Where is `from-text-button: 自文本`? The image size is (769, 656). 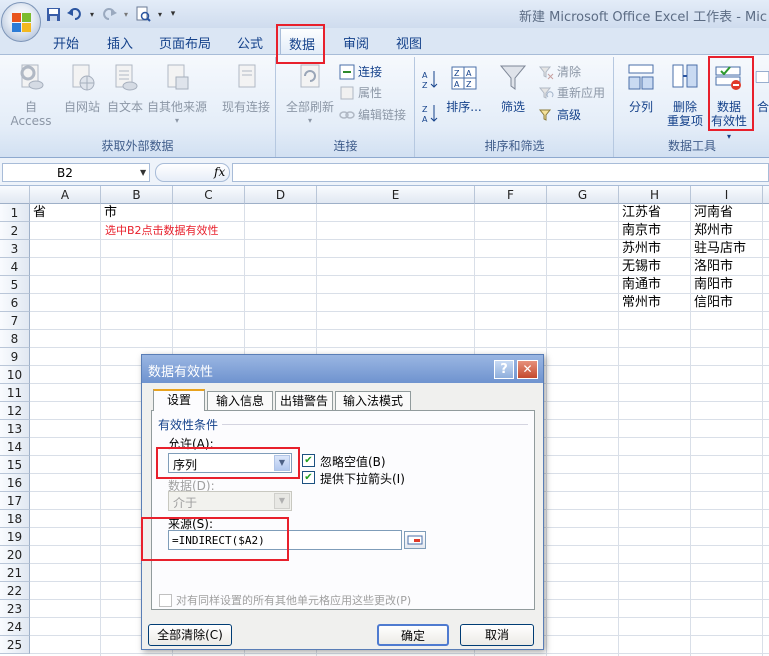 from-text-button: 自文本 is located at coordinates (125, 87).